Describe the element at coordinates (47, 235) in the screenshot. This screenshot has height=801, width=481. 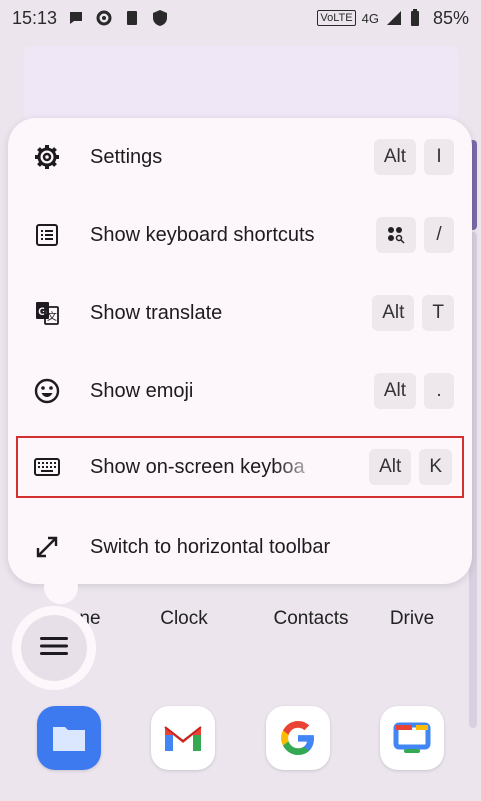
I see `list-icon` at that location.